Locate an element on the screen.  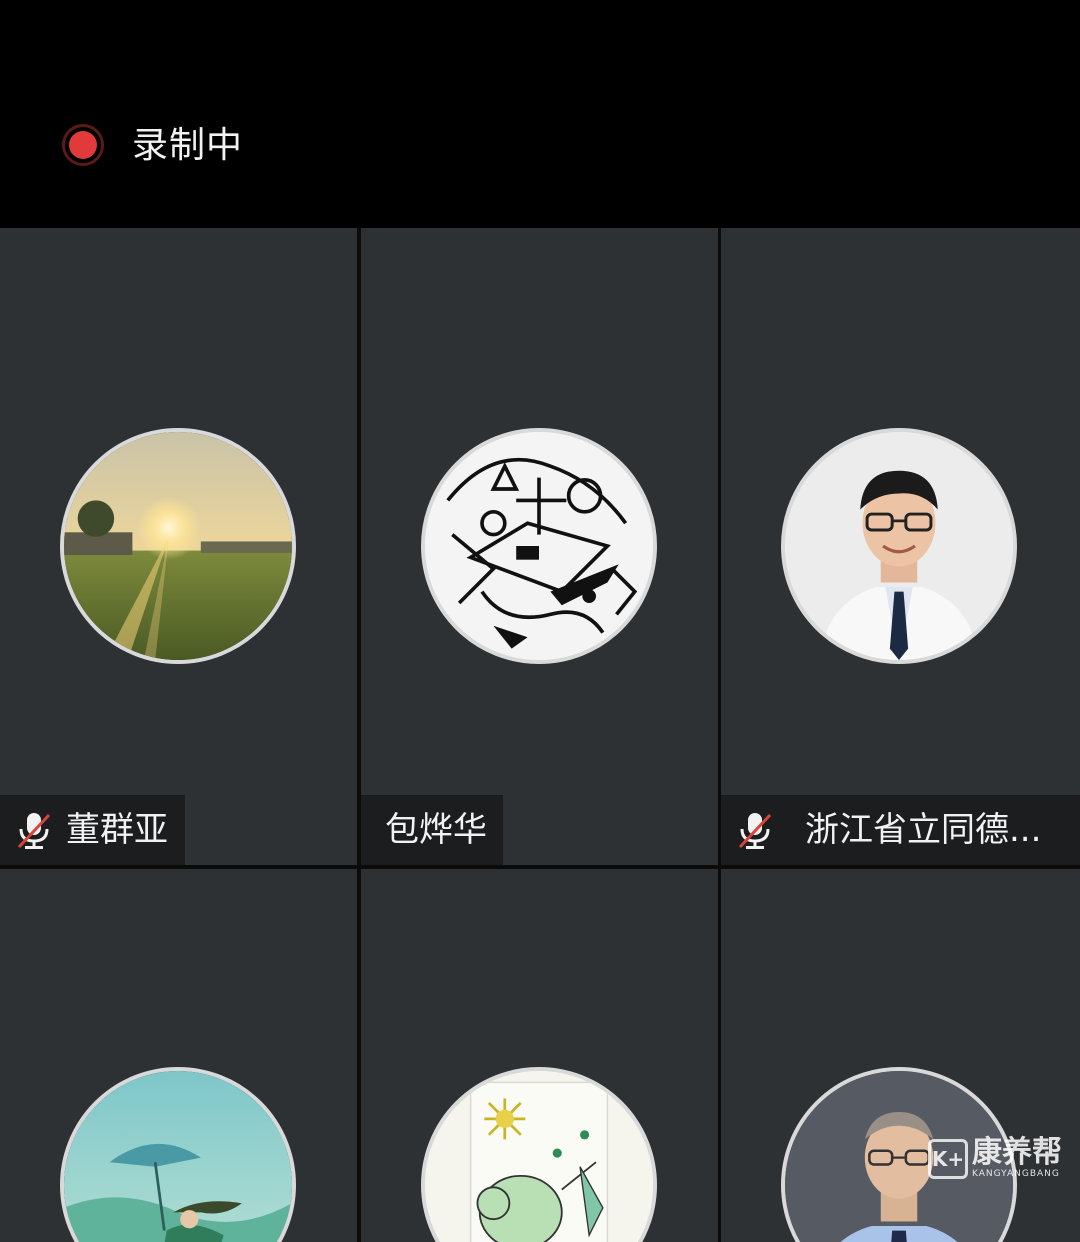
participant-name-tag: 包烨华 is located at coordinates (432, 830).